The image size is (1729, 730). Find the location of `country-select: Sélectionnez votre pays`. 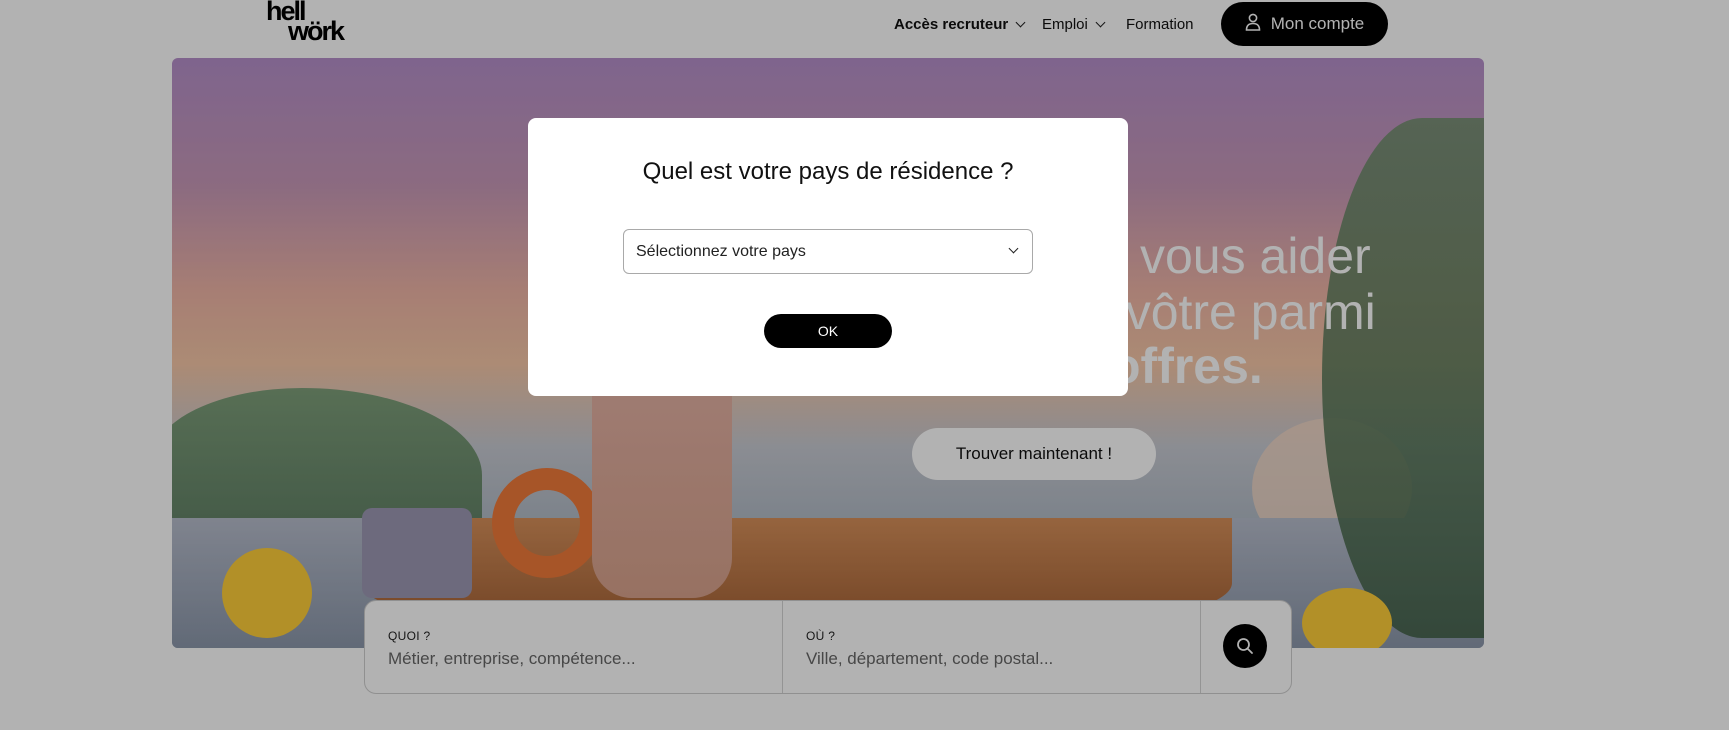

country-select: Sélectionnez votre pays is located at coordinates (828, 251).